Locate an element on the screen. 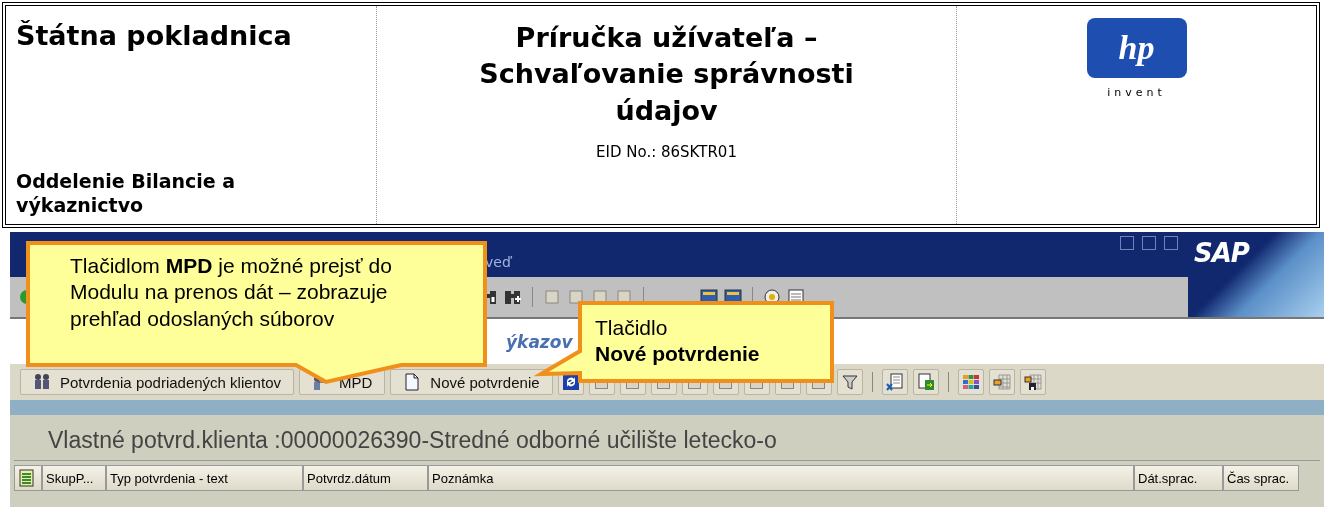  document-id: EID No.: 86SKTR01 is located at coordinates (666, 152).